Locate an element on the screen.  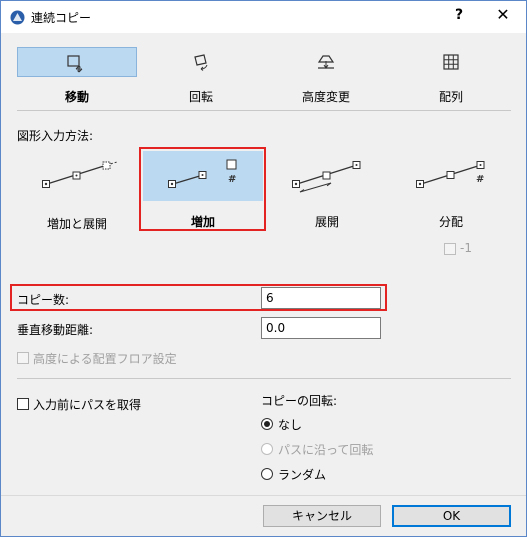
method-increment-spread-label: 増加と展開 is located at coordinates (76, 224).